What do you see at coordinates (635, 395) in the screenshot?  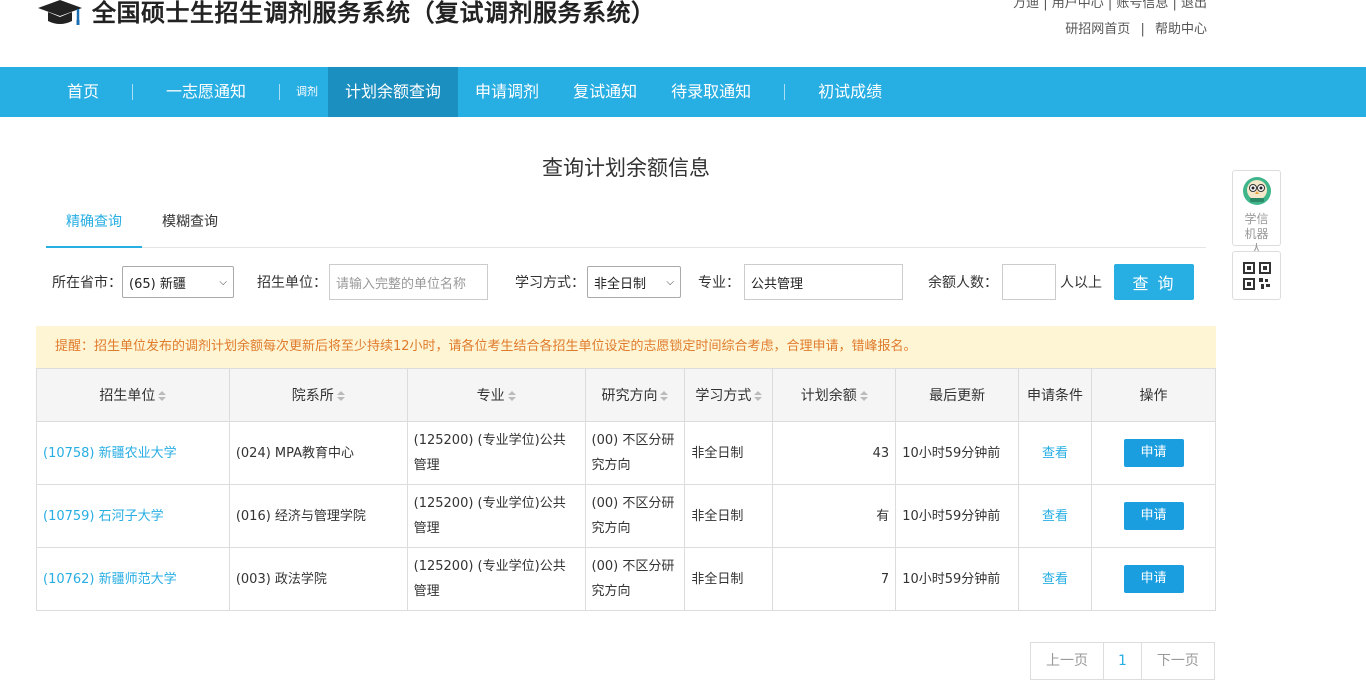 I see `col-direction: 研究方向` at bounding box center [635, 395].